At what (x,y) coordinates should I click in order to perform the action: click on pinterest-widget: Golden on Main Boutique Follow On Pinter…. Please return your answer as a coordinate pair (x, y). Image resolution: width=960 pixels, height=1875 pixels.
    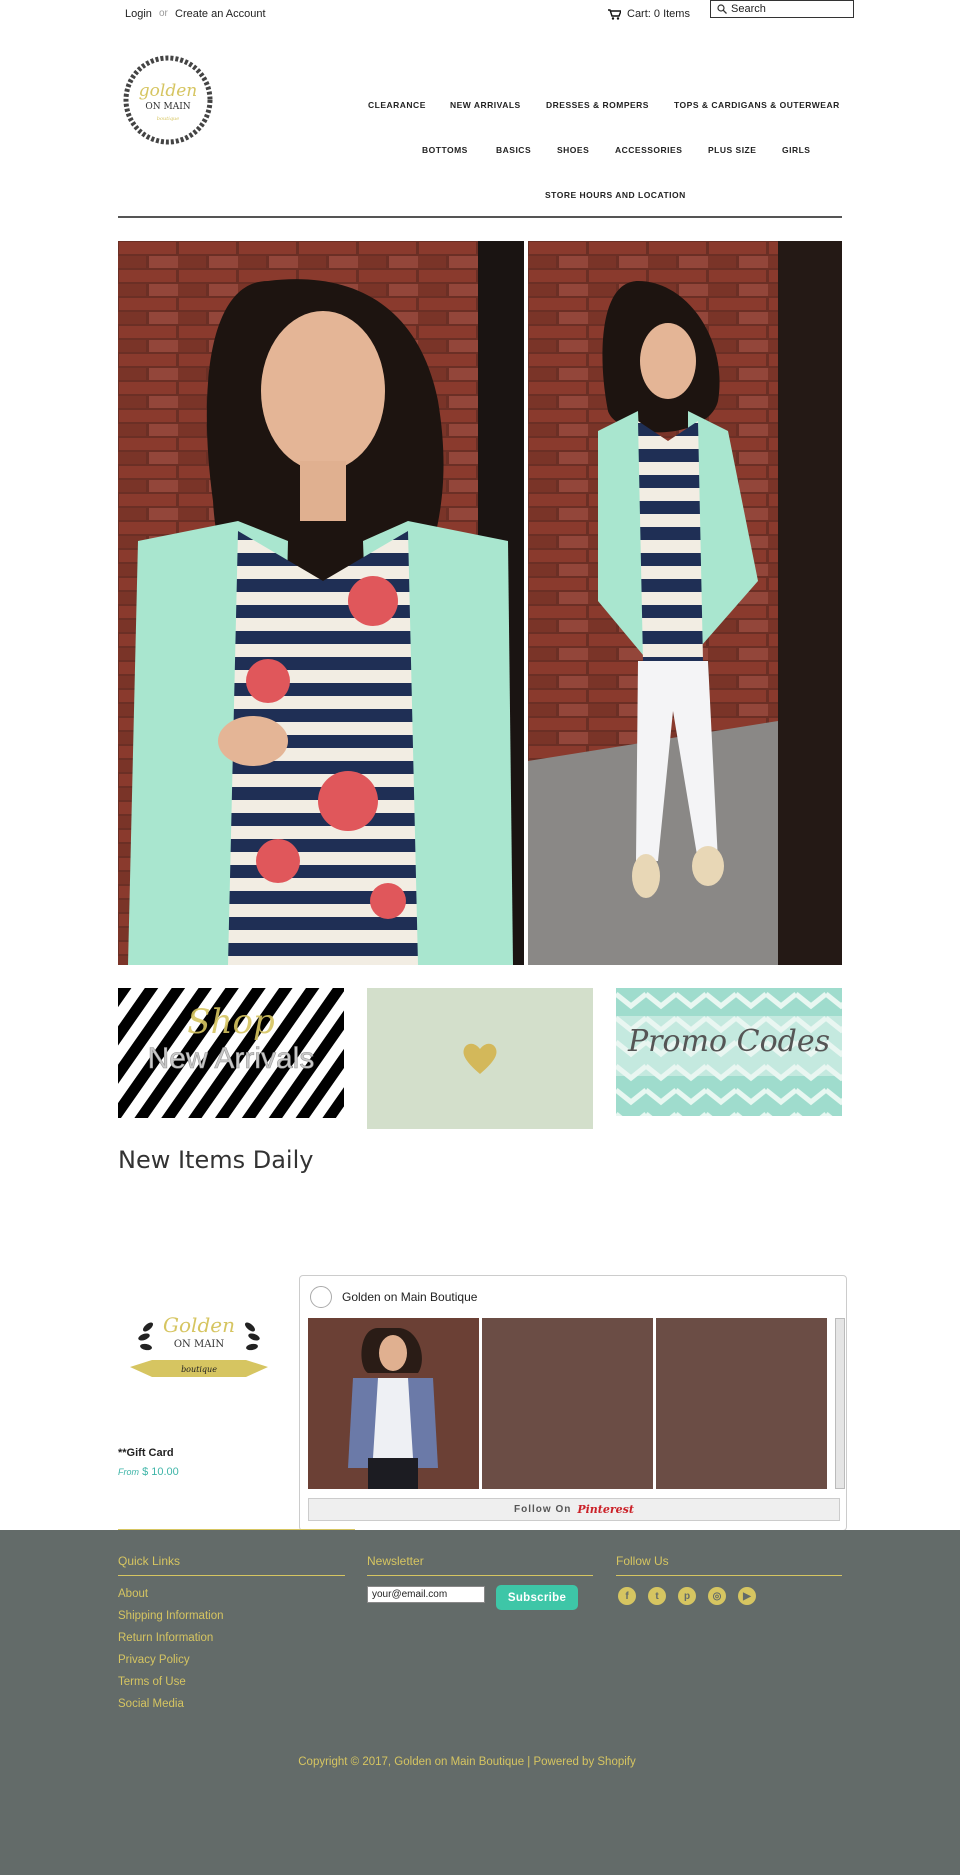
    Looking at the image, I should click on (573, 1403).